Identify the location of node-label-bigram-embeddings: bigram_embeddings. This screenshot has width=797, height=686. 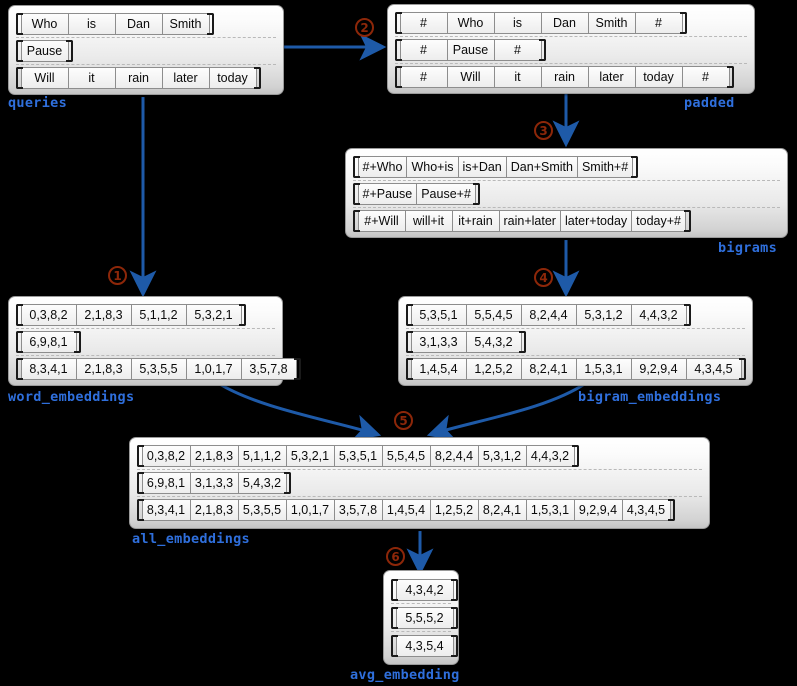
(650, 397).